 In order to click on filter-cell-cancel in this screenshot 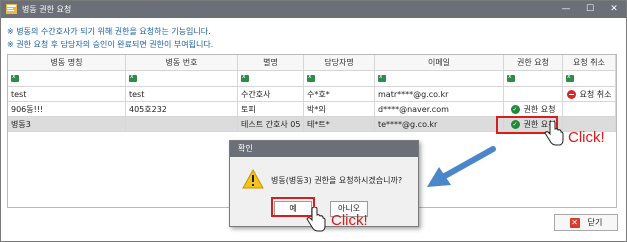, I will do `click(589, 79)`.